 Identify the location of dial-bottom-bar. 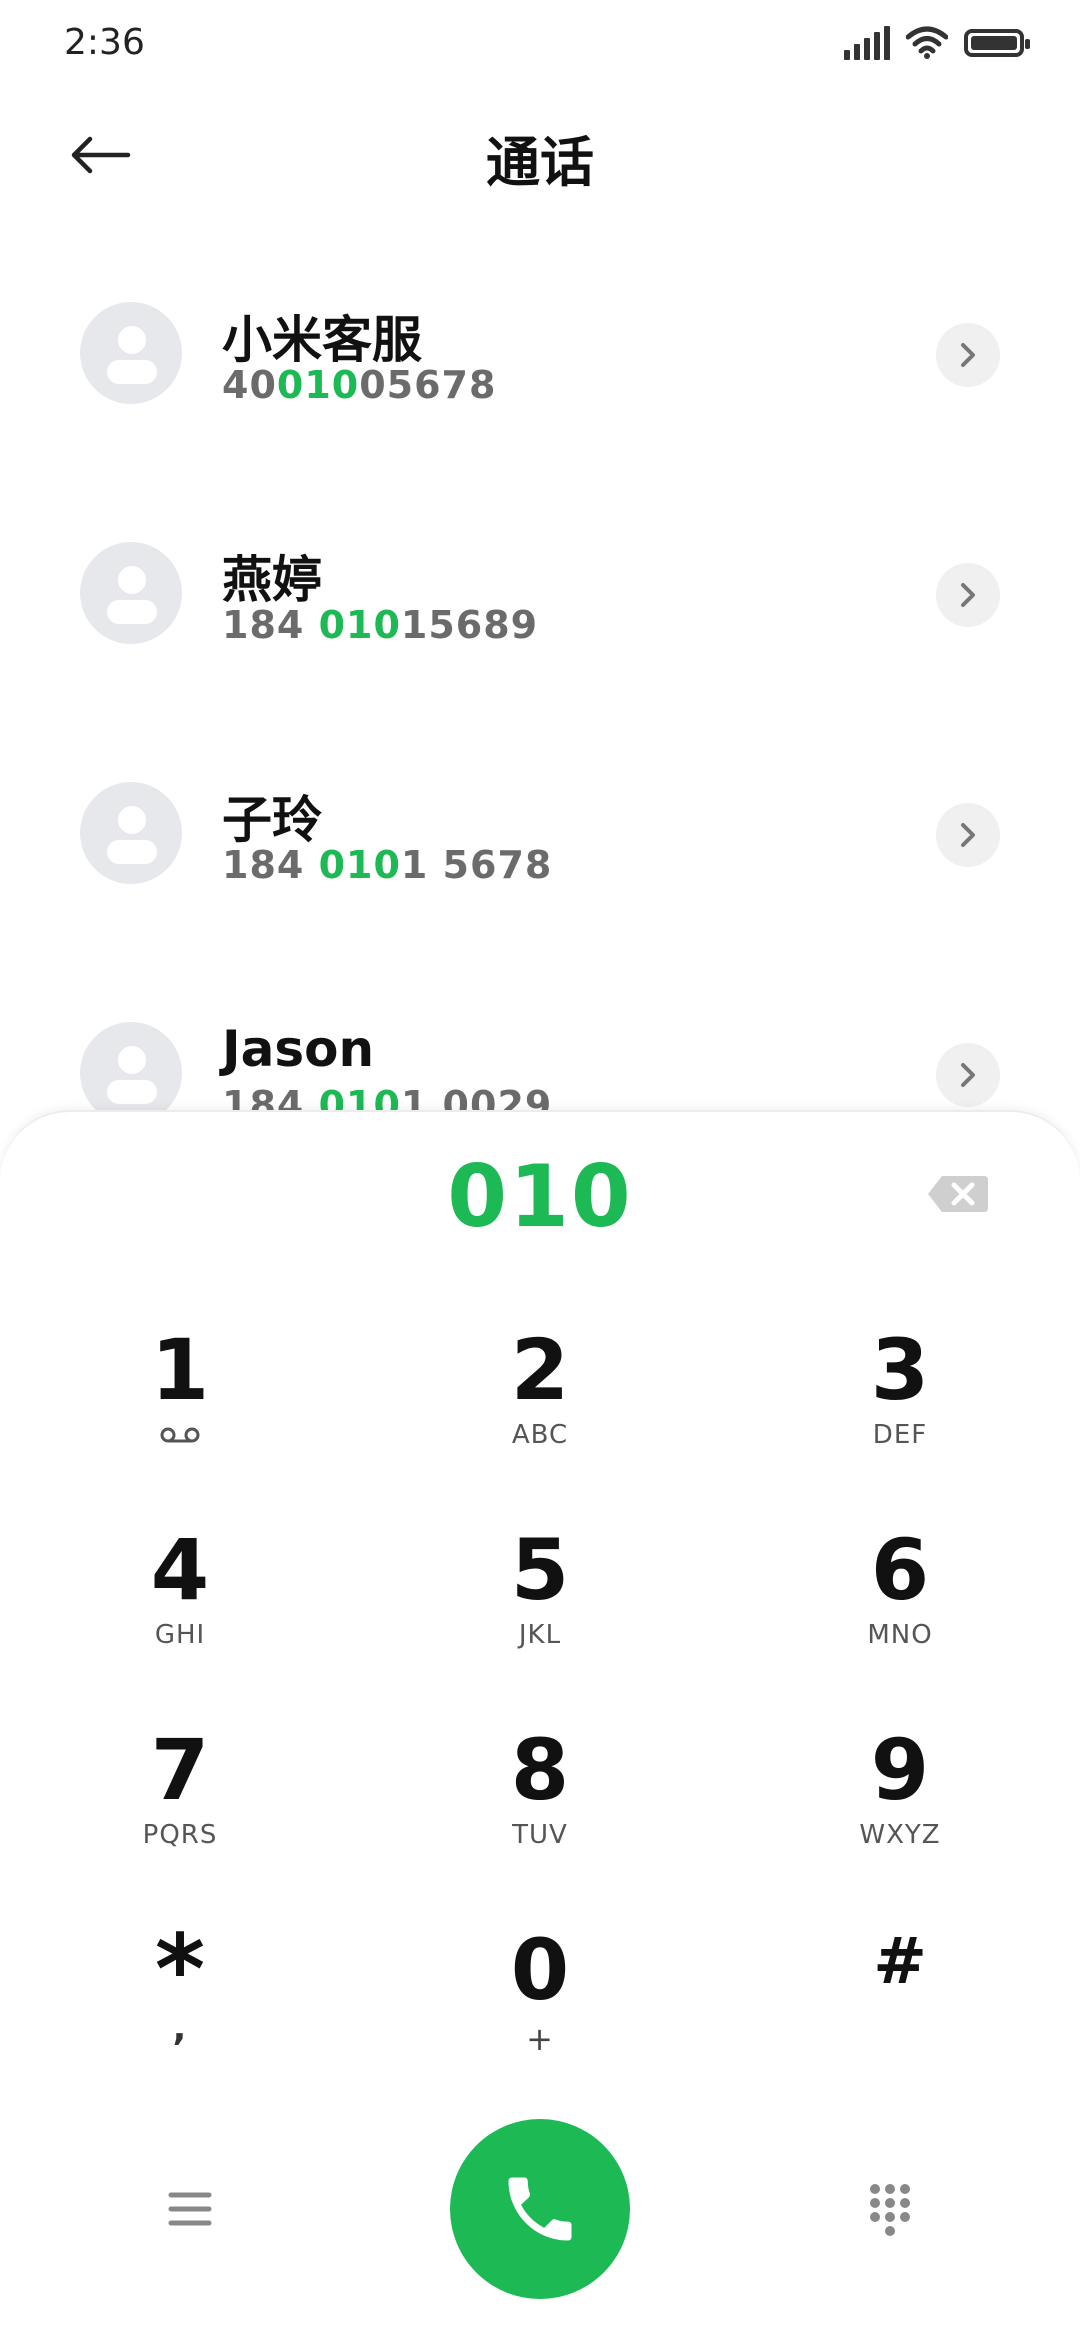
(540, 2212).